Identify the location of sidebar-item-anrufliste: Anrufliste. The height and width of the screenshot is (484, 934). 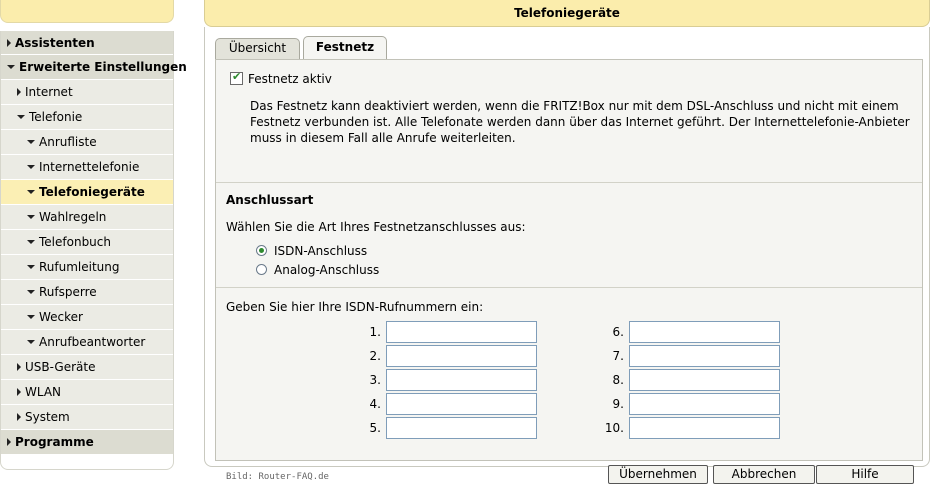
(87, 142).